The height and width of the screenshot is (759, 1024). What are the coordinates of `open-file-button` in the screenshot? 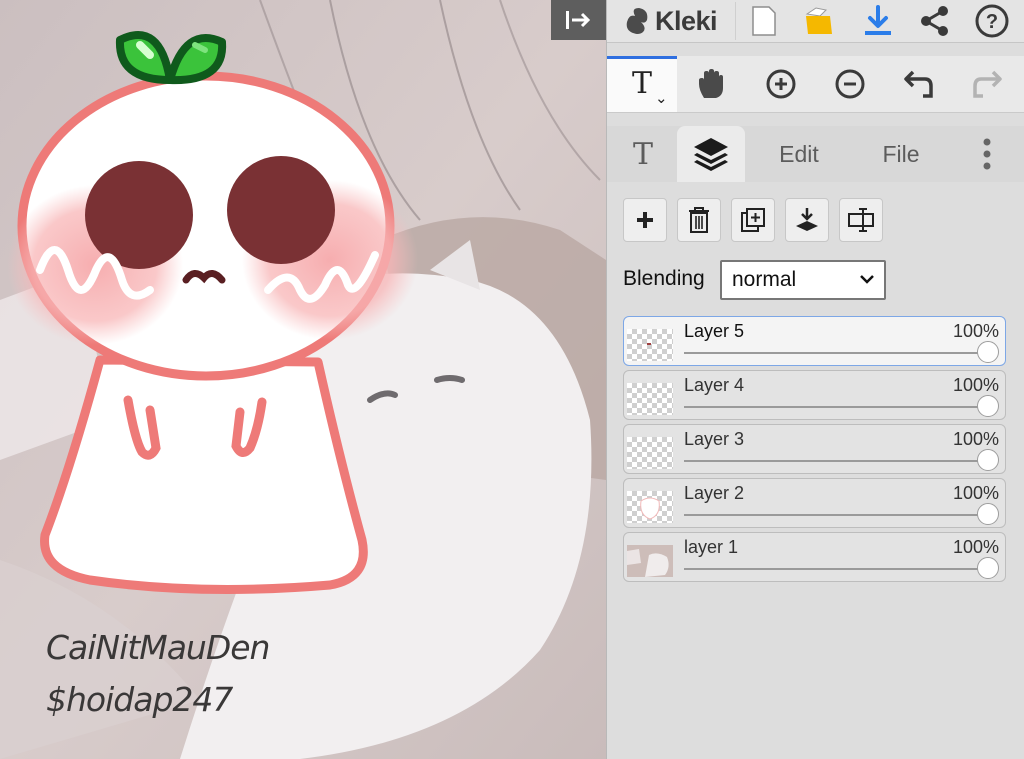 It's located at (820, 21).